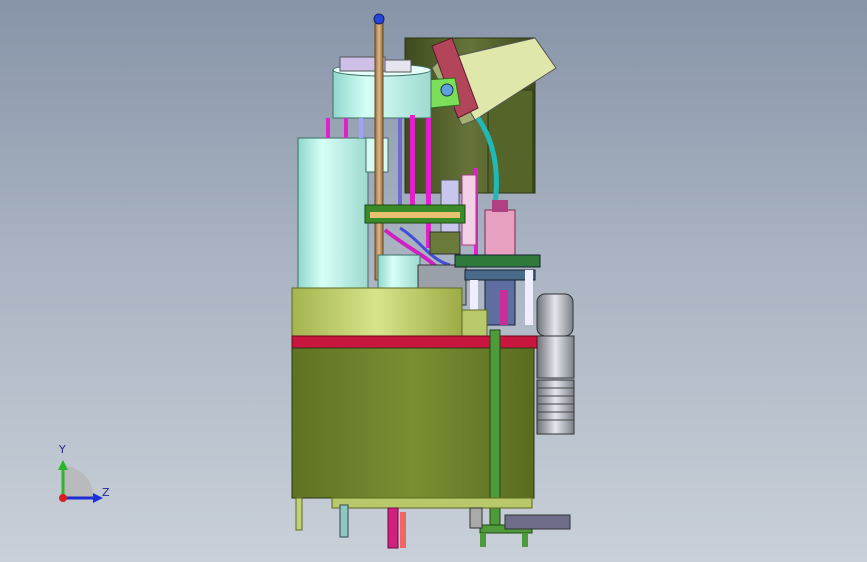 The image size is (867, 562). What do you see at coordinates (344, 521) in the screenshot?
I see `leg-mid` at bounding box center [344, 521].